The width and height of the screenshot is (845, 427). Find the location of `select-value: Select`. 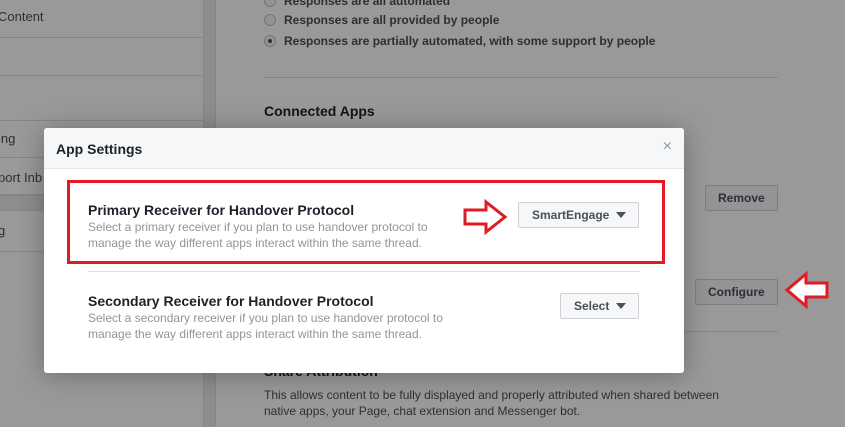

select-value: Select is located at coordinates (592, 306).